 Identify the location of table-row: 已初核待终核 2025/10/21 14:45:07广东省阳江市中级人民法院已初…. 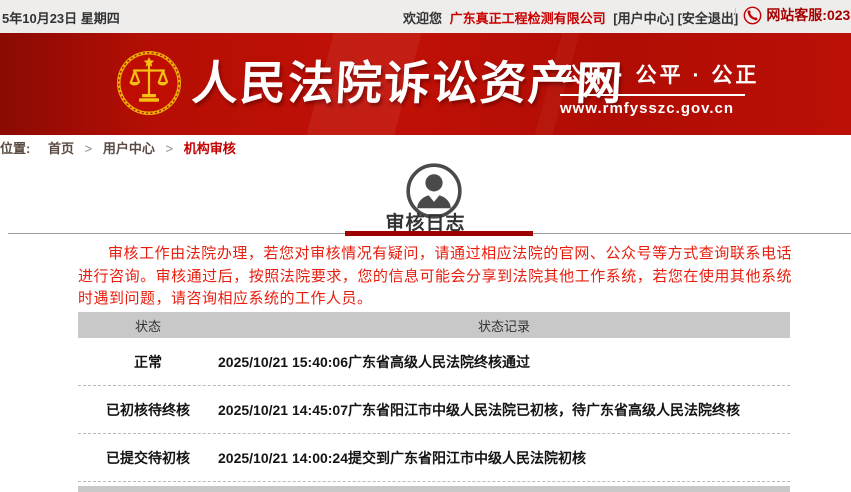
(434, 410).